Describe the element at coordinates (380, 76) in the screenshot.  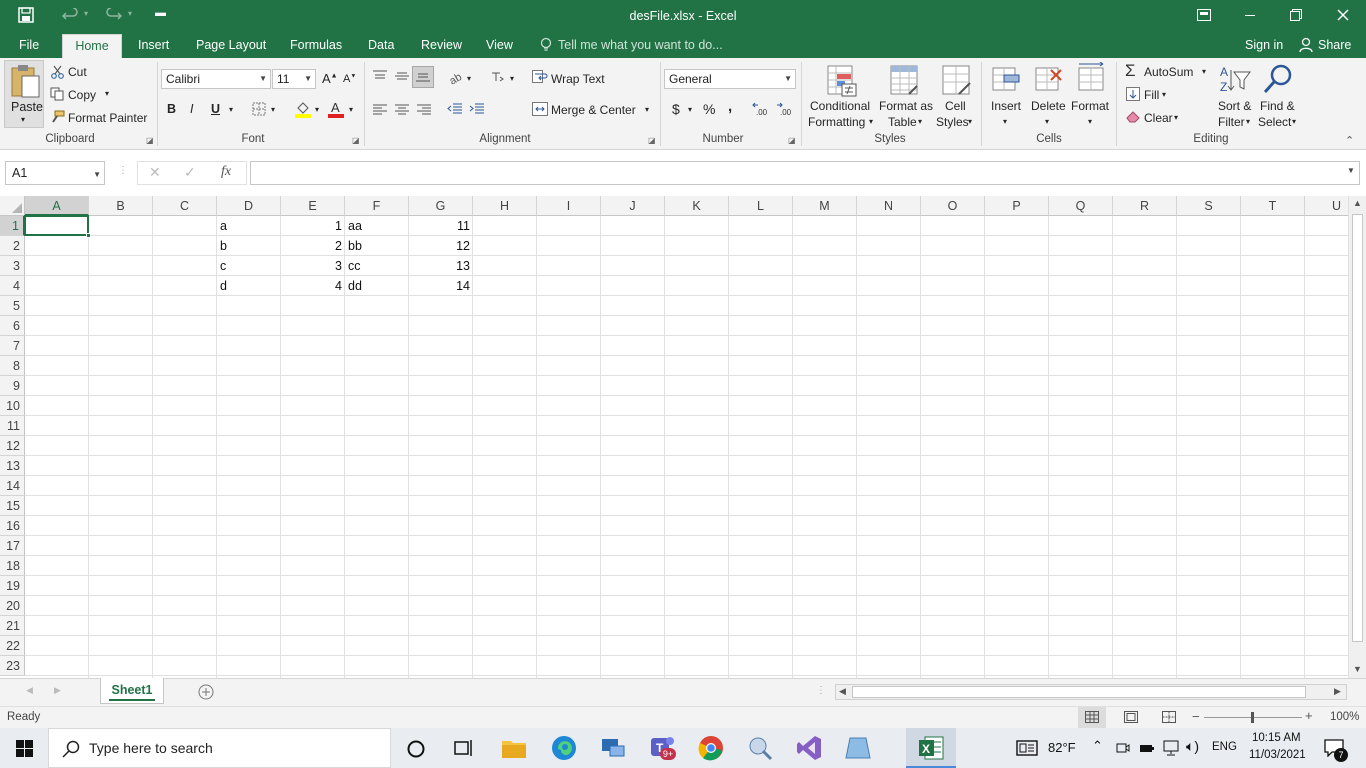
I see `top-align-icon` at that location.